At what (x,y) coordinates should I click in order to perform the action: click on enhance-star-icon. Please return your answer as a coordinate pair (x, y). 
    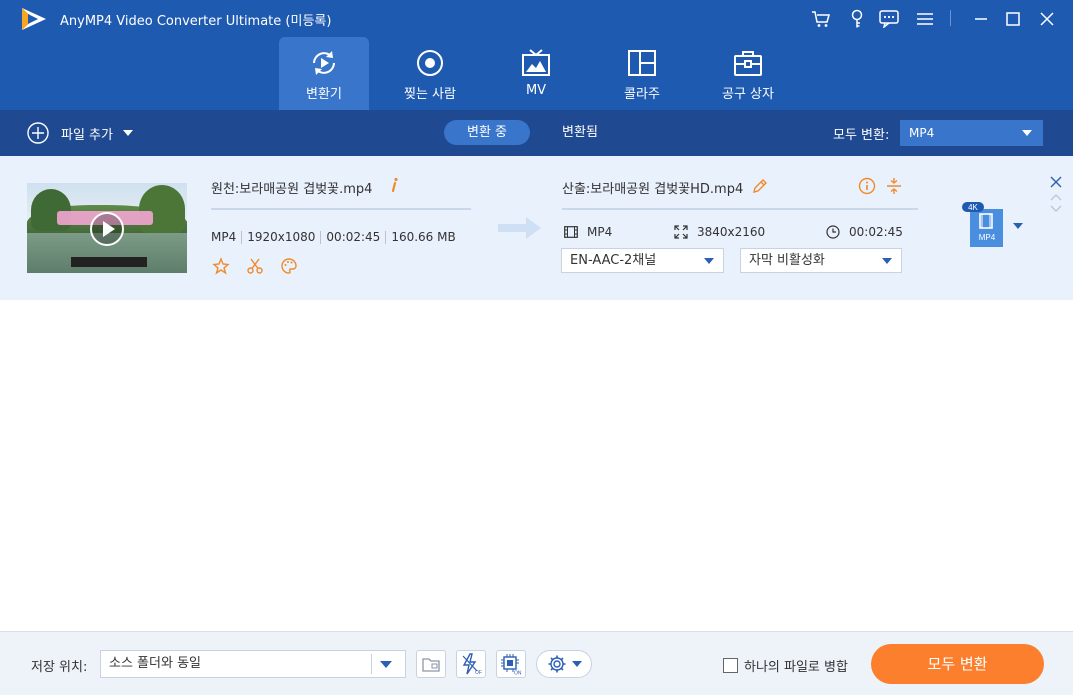
    Looking at the image, I should click on (221, 266).